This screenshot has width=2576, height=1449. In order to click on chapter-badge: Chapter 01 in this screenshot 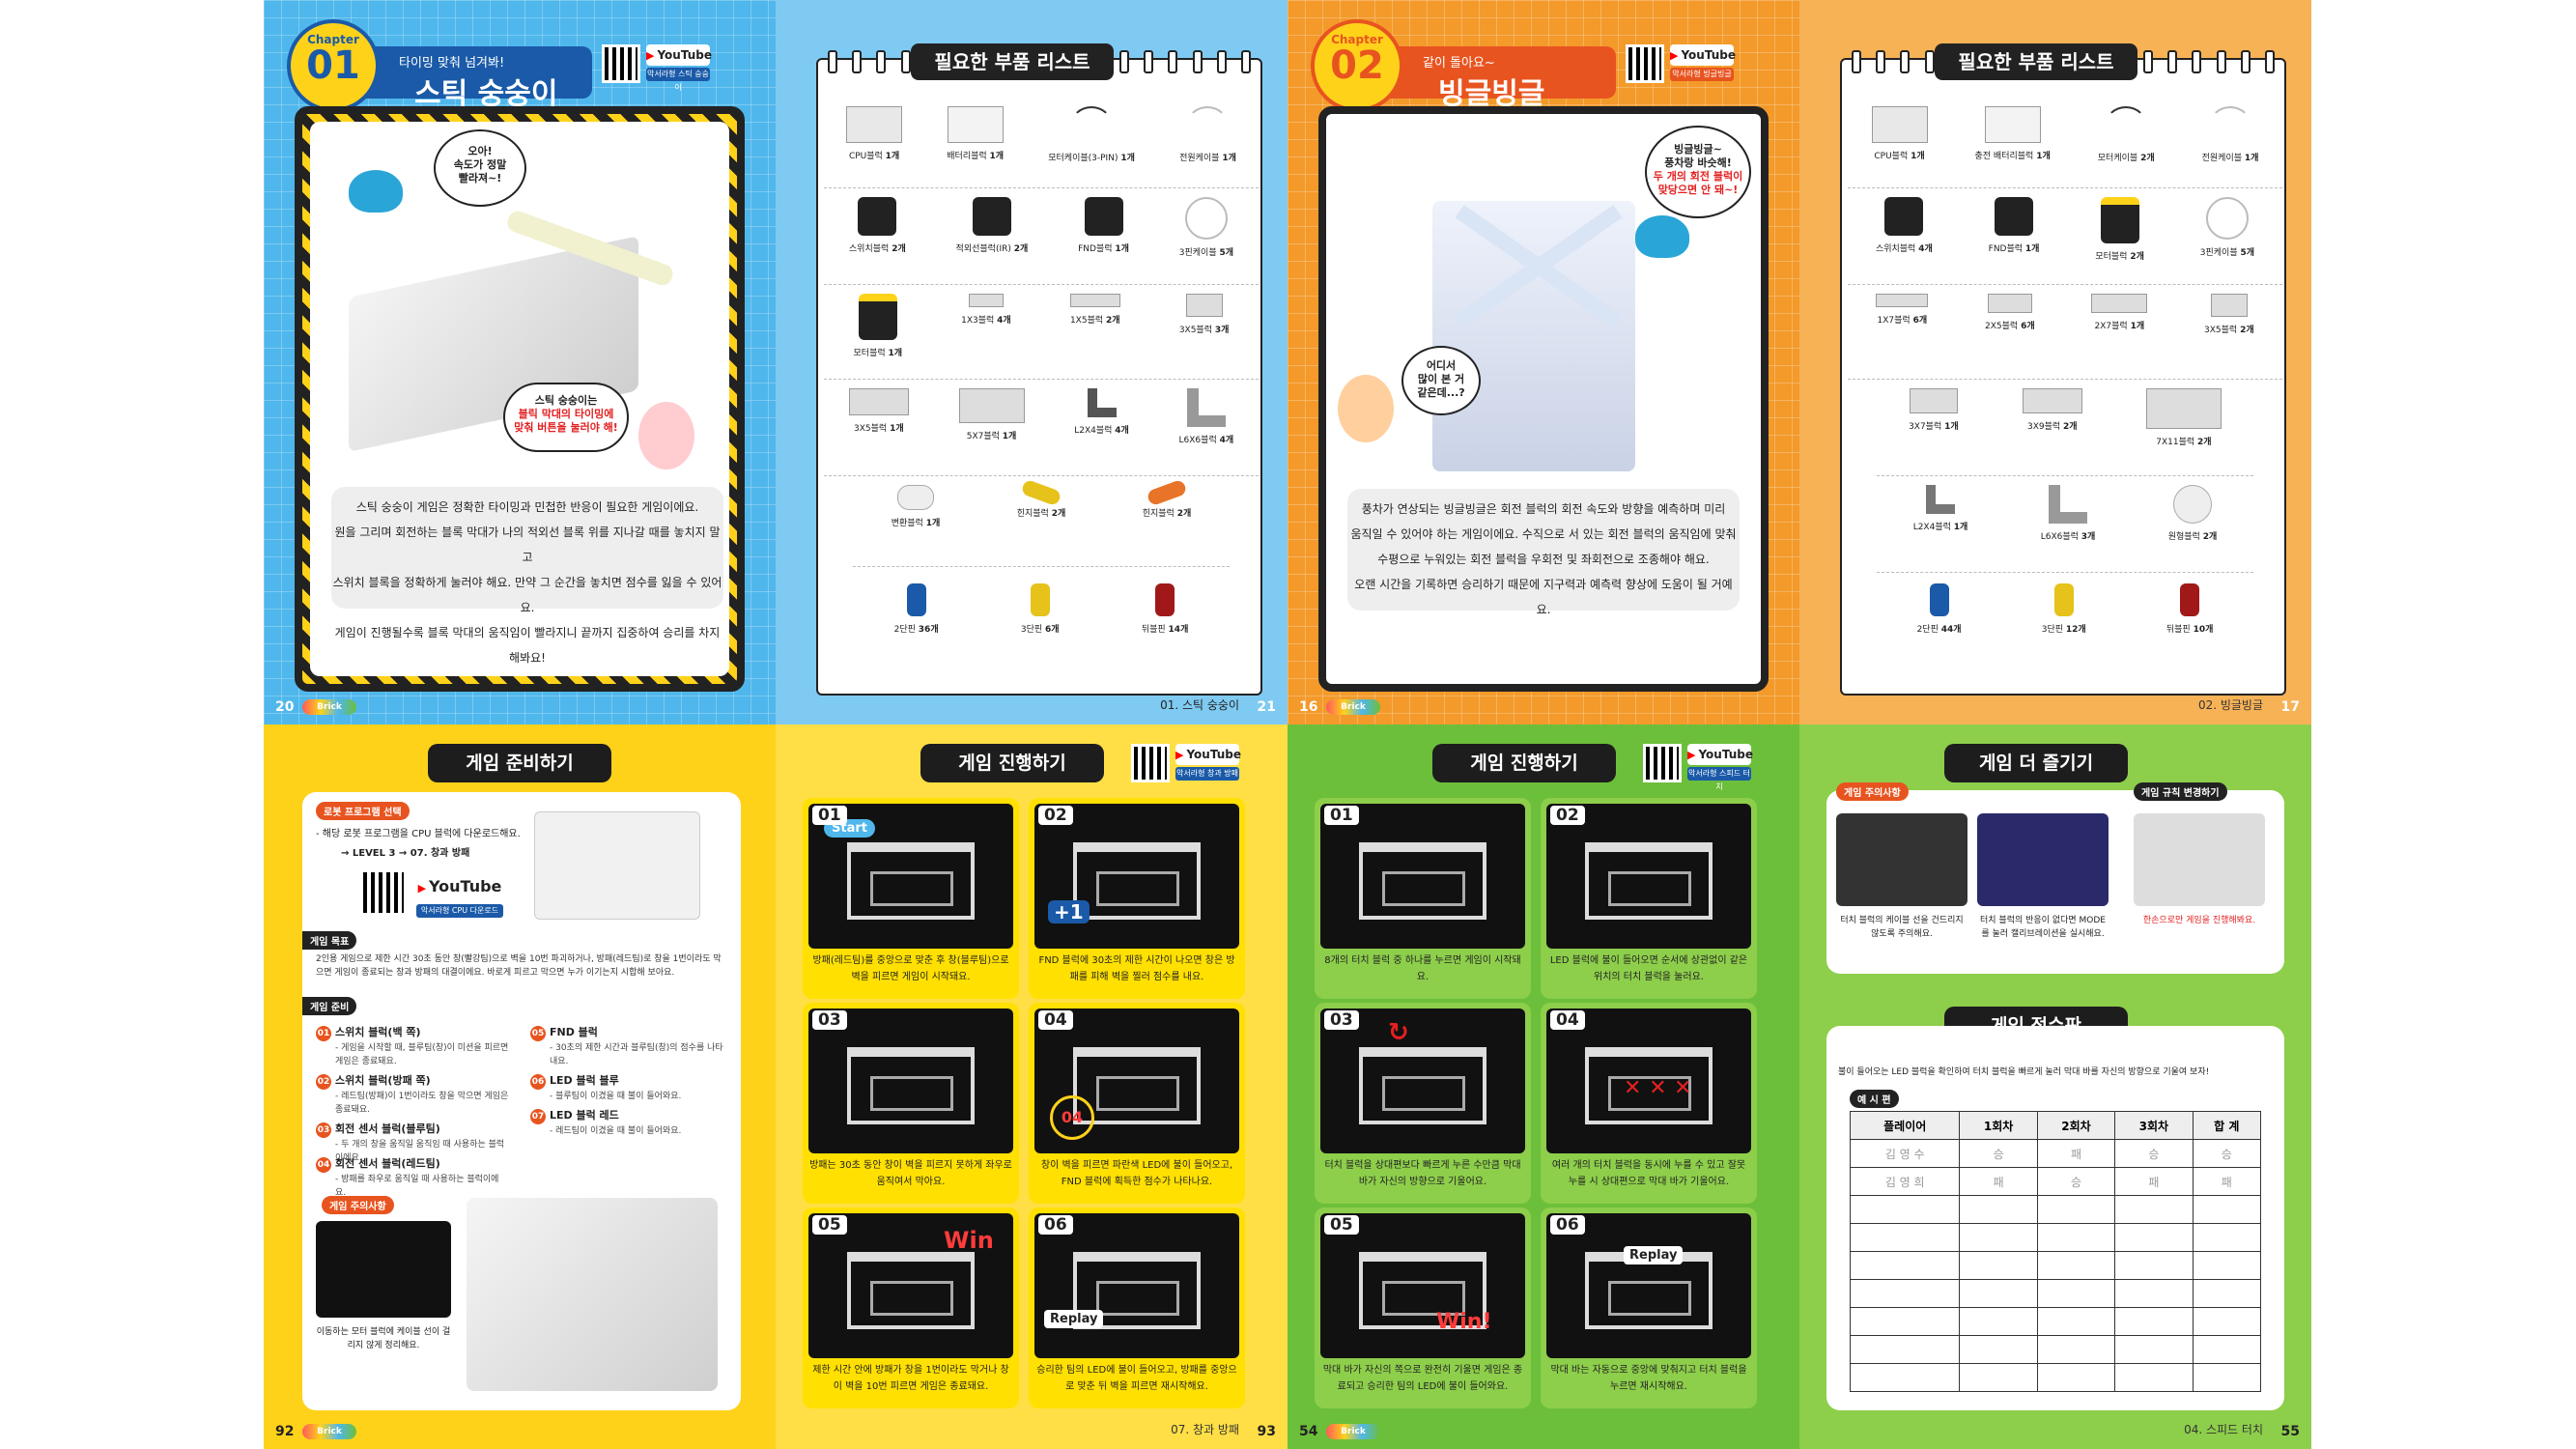, I will do `click(333, 65)`.